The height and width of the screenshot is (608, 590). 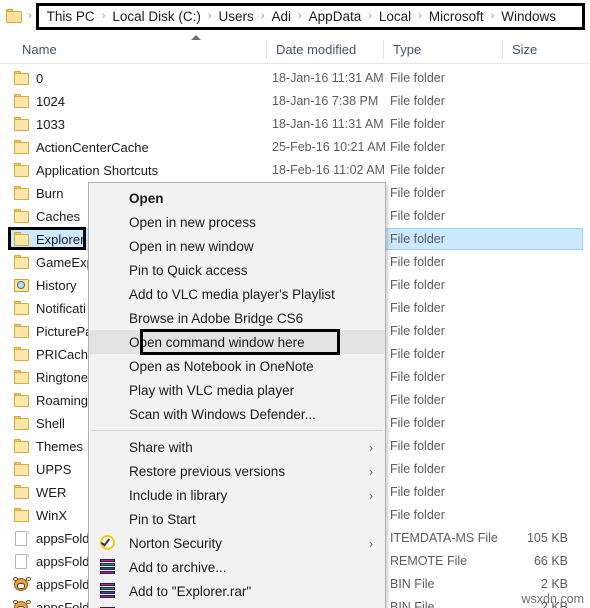 I want to click on file-name: UPPS, so click(x=42, y=469).